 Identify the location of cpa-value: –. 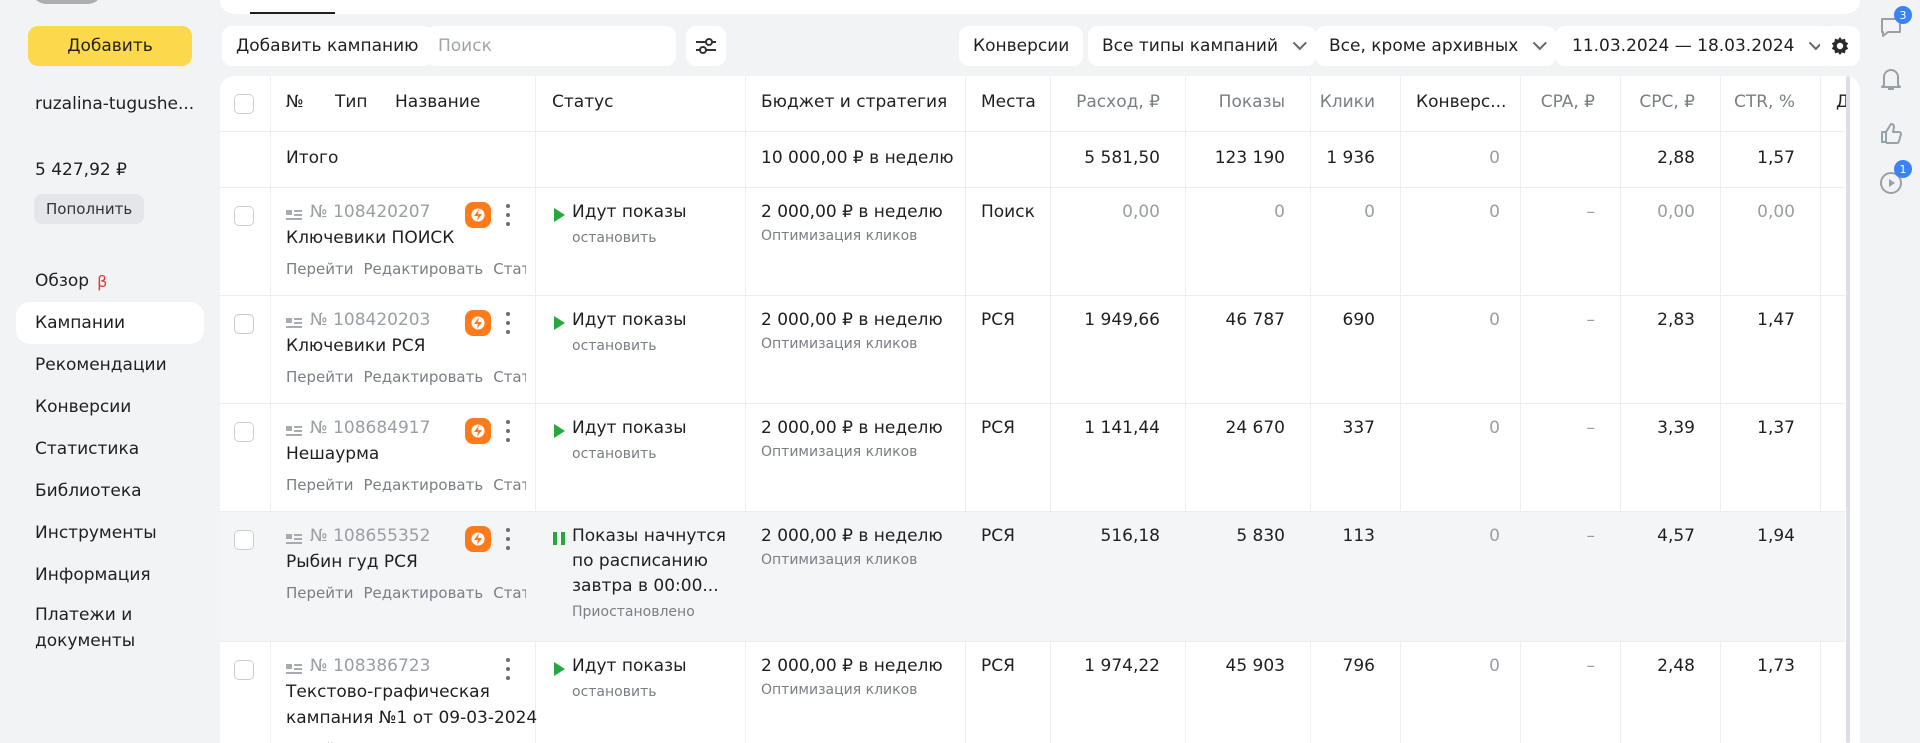
(1591, 536).